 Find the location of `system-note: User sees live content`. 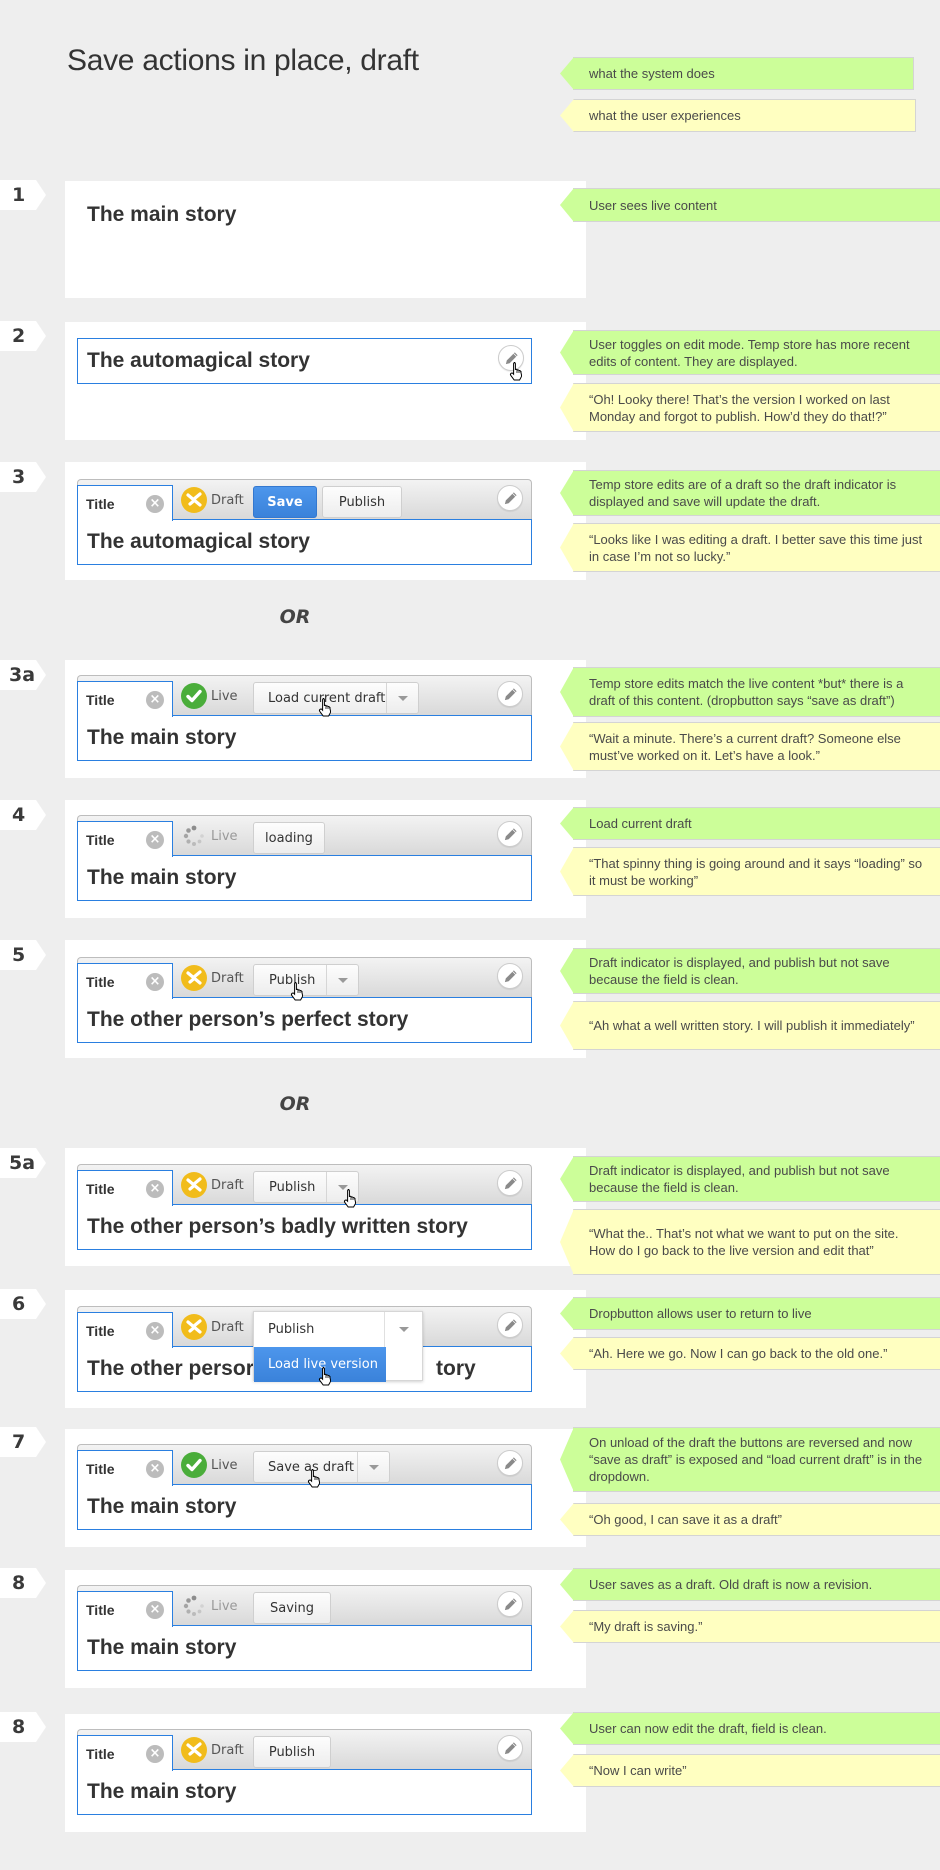

system-note: User sees live content is located at coordinates (756, 205).